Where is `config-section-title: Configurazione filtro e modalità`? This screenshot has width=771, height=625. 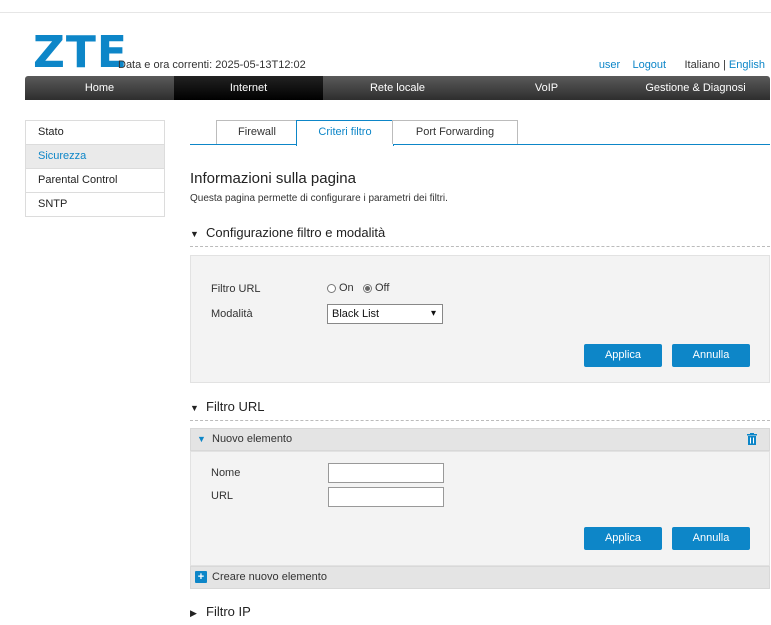
config-section-title: Configurazione filtro e modalità is located at coordinates (296, 232).